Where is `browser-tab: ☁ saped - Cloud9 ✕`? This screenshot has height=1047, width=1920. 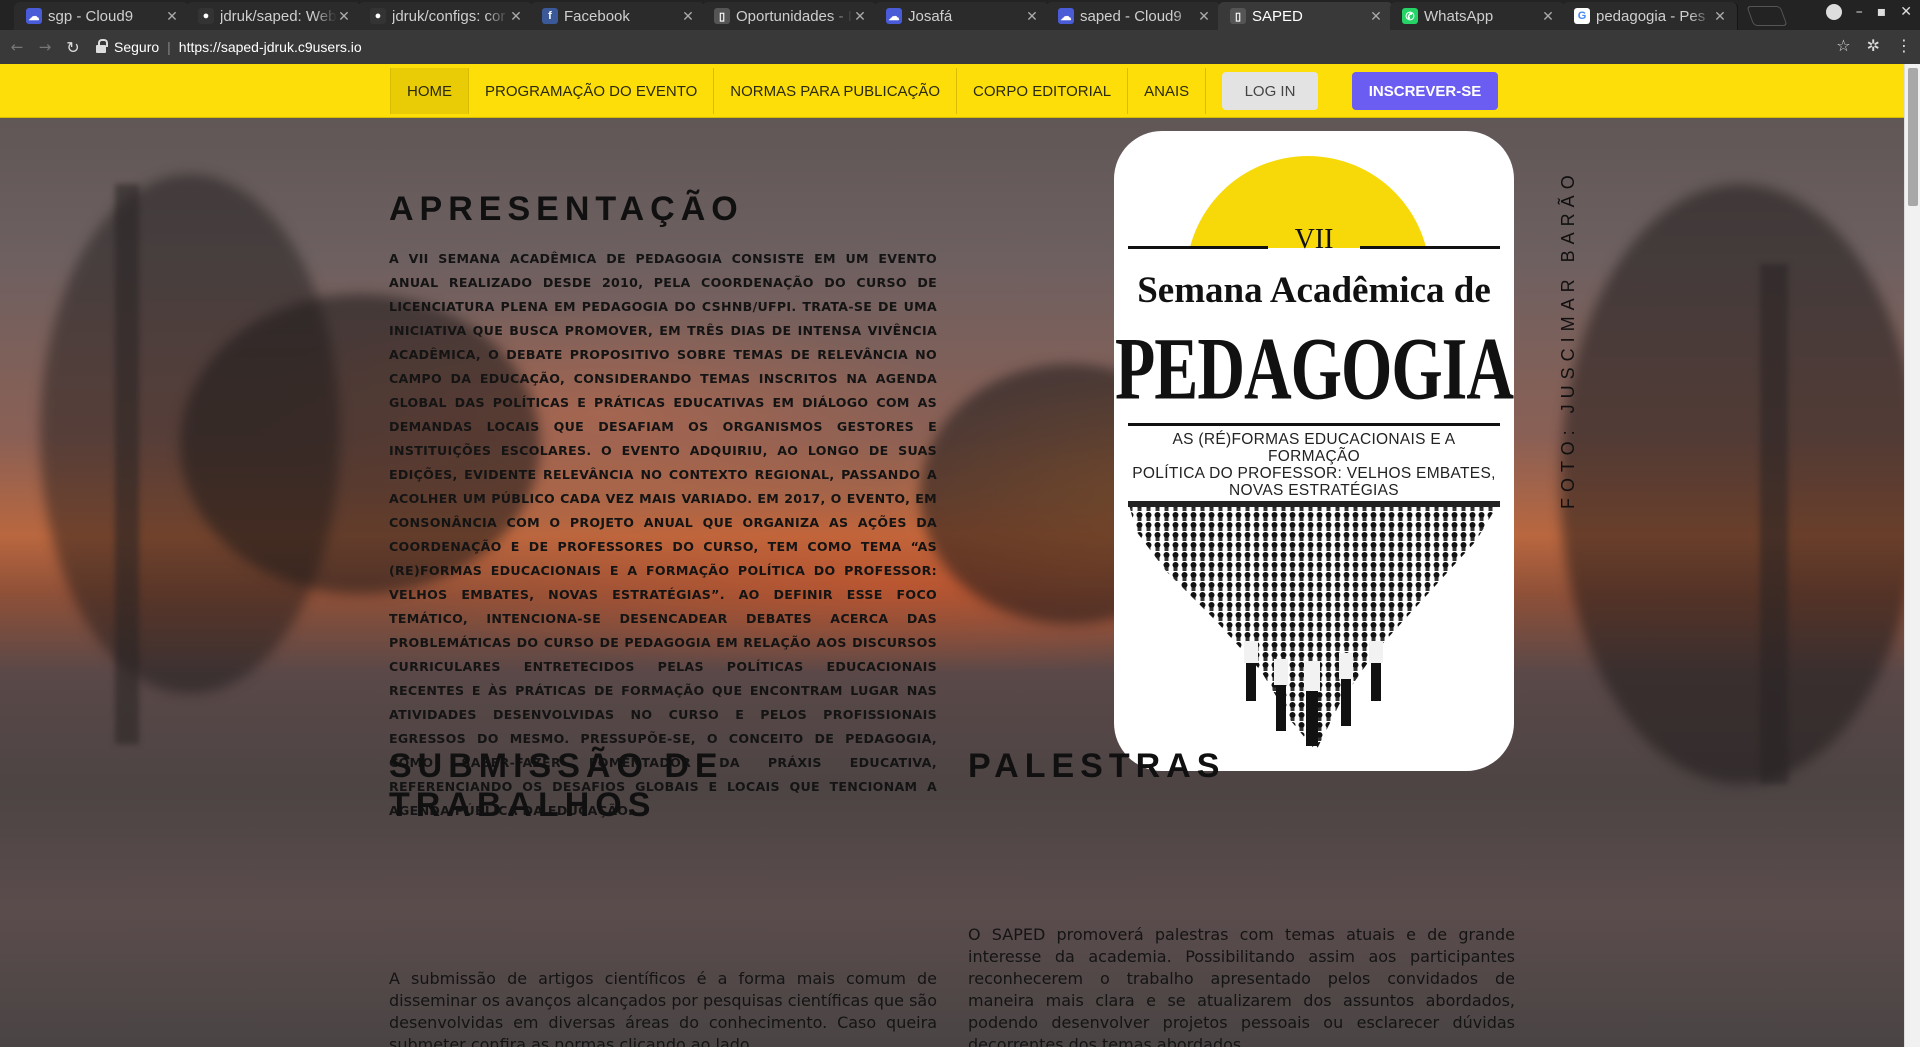 browser-tab: ☁ saped - Cloud9 ✕ is located at coordinates (1134, 16).